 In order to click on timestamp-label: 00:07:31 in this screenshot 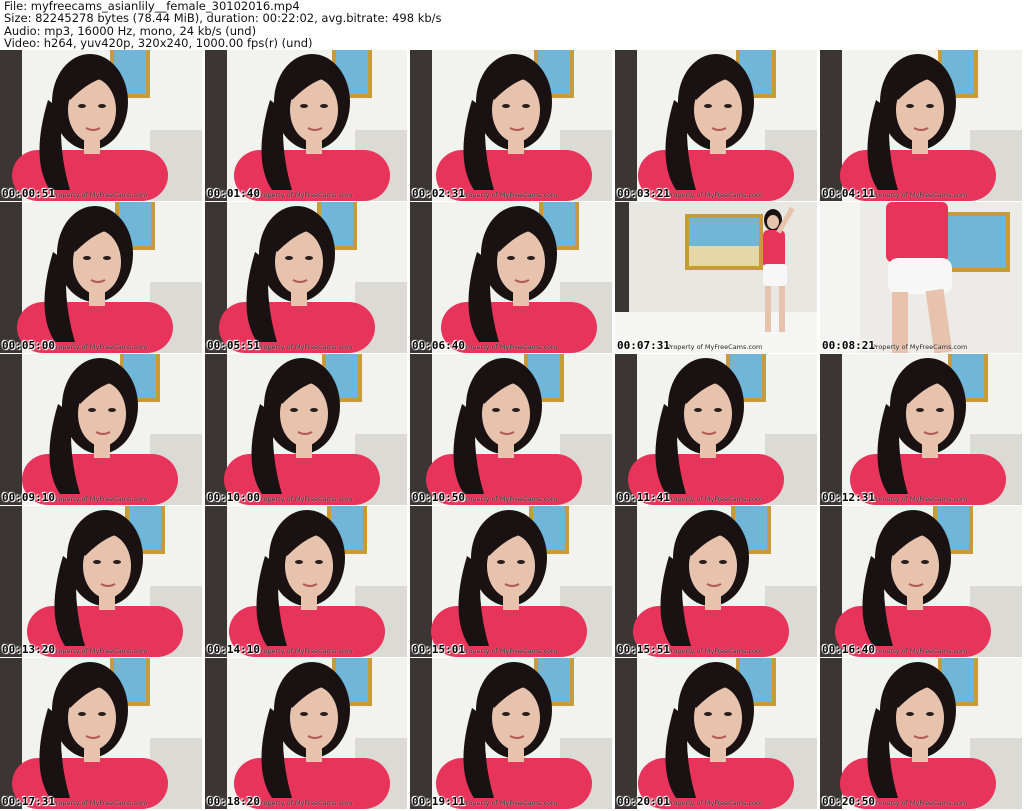, I will do `click(643, 345)`.